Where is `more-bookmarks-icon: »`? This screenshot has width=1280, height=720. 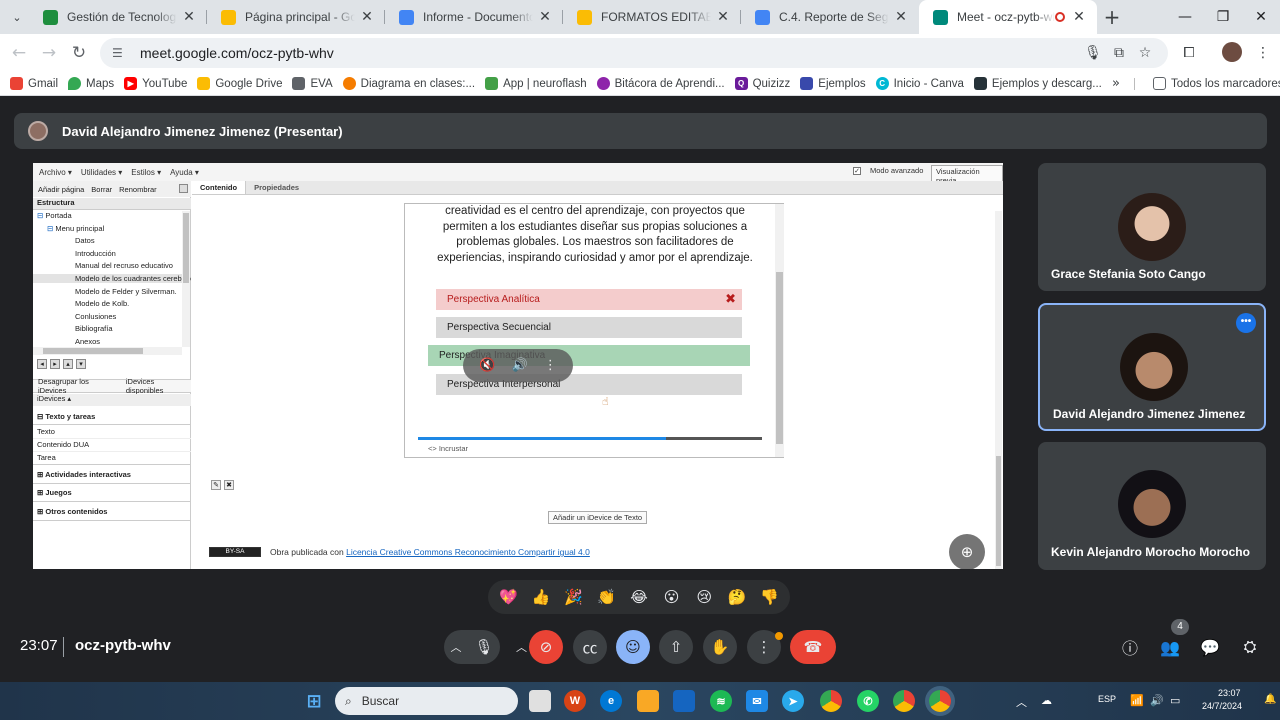
more-bookmarks-icon: » is located at coordinates (1116, 83).